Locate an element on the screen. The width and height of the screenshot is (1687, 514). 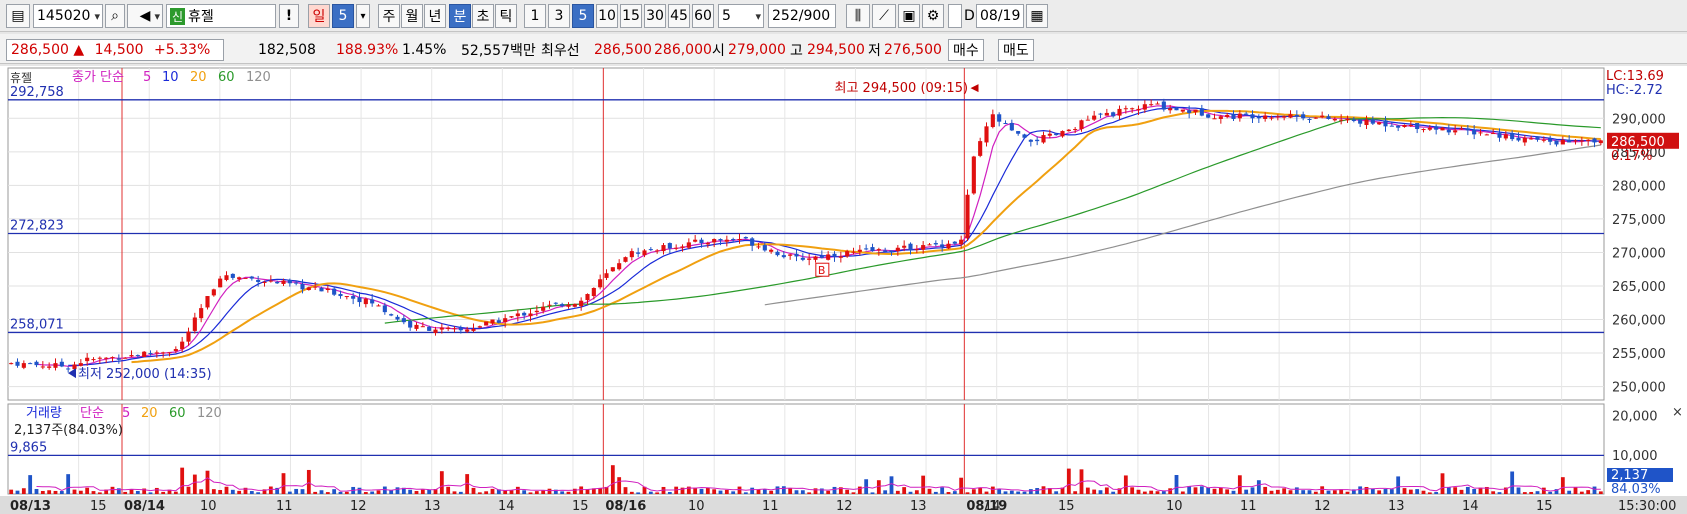
period-week: 주 is located at coordinates (389, 16).